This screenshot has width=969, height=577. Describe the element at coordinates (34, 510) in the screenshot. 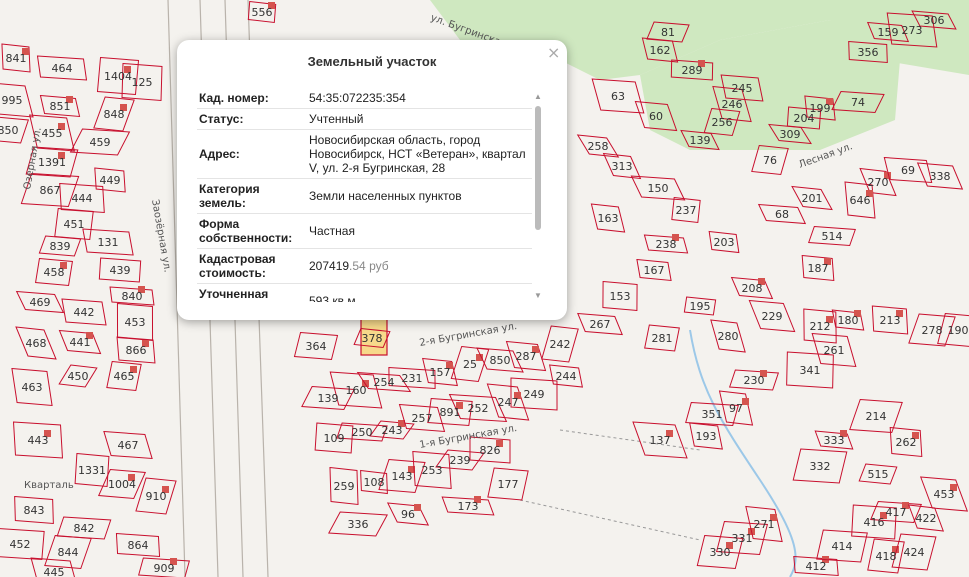

I see `parcel-label: 843` at that location.